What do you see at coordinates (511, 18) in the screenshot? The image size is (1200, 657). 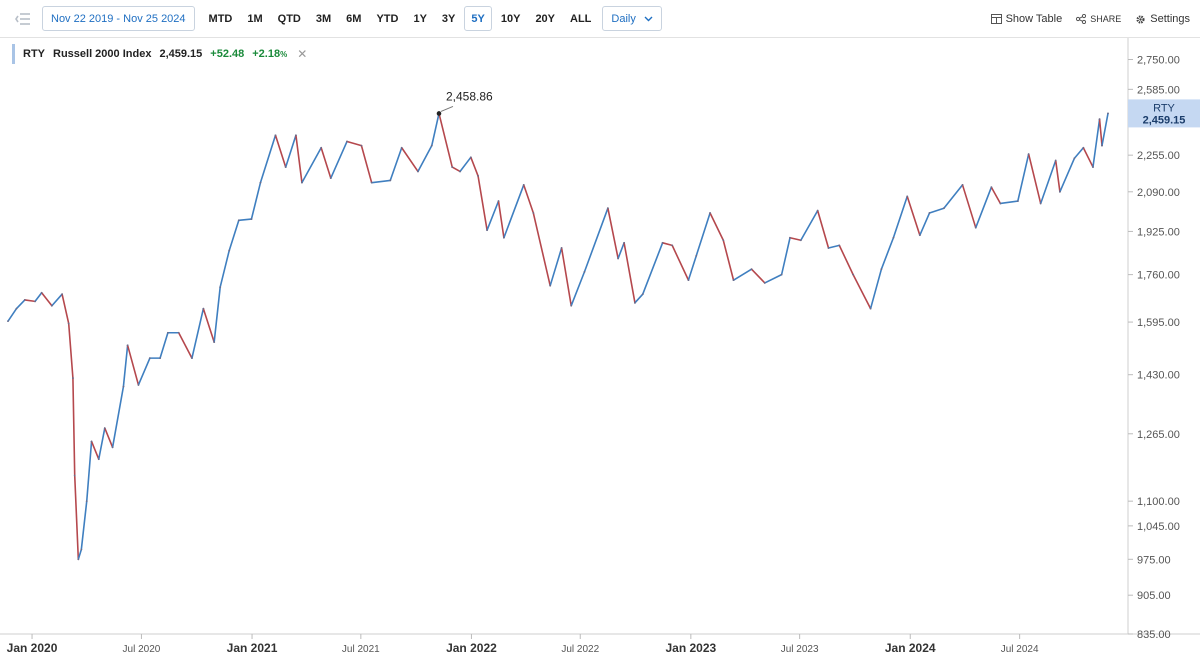 I see `period-button-10y: 10Y` at bounding box center [511, 18].